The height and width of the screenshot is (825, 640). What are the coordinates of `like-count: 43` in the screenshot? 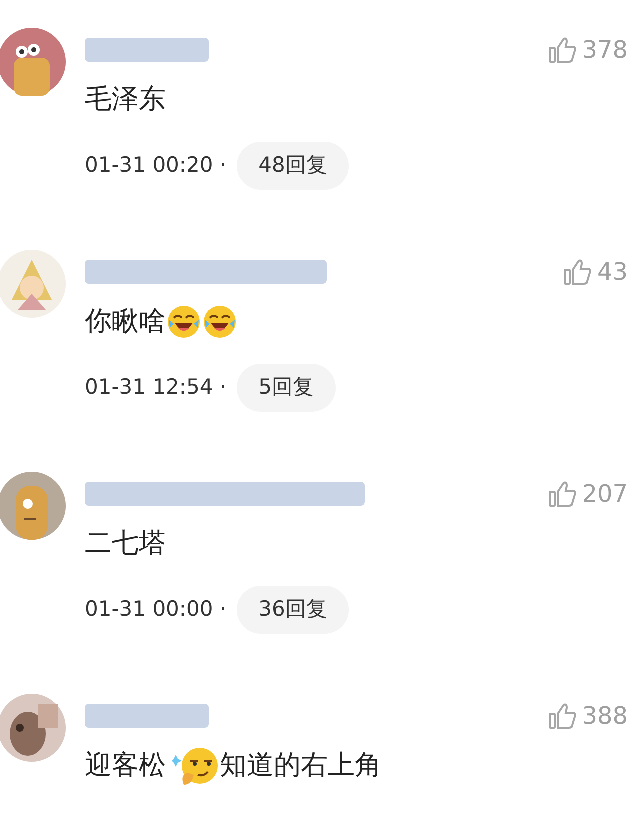 It's located at (612, 272).